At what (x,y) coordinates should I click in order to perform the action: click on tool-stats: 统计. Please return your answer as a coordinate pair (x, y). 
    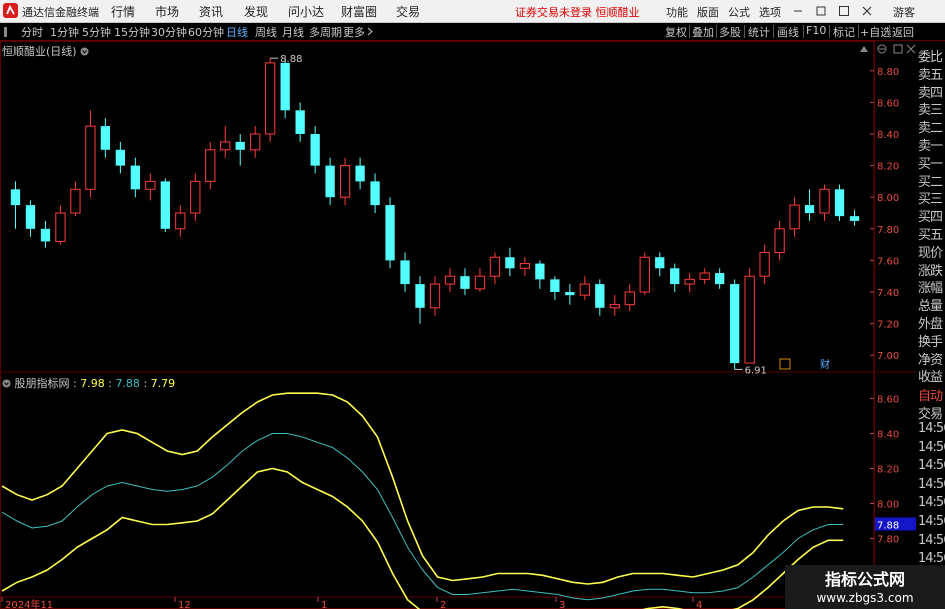
    Looking at the image, I should click on (759, 32).